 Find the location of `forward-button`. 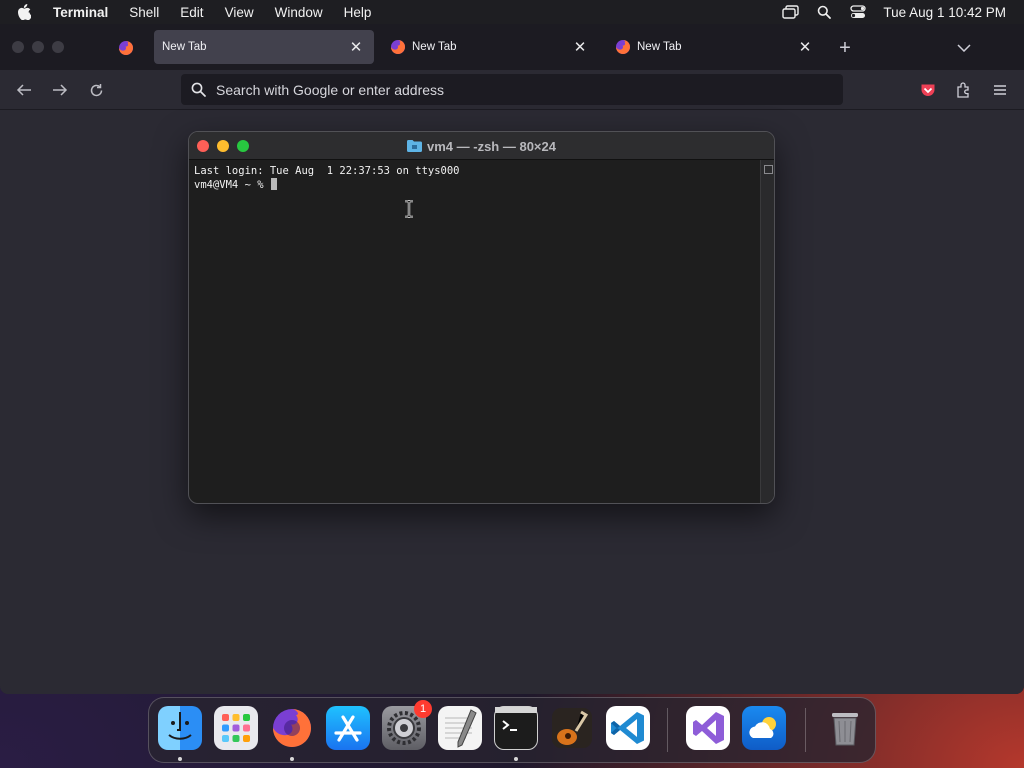

forward-button is located at coordinates (60, 90).